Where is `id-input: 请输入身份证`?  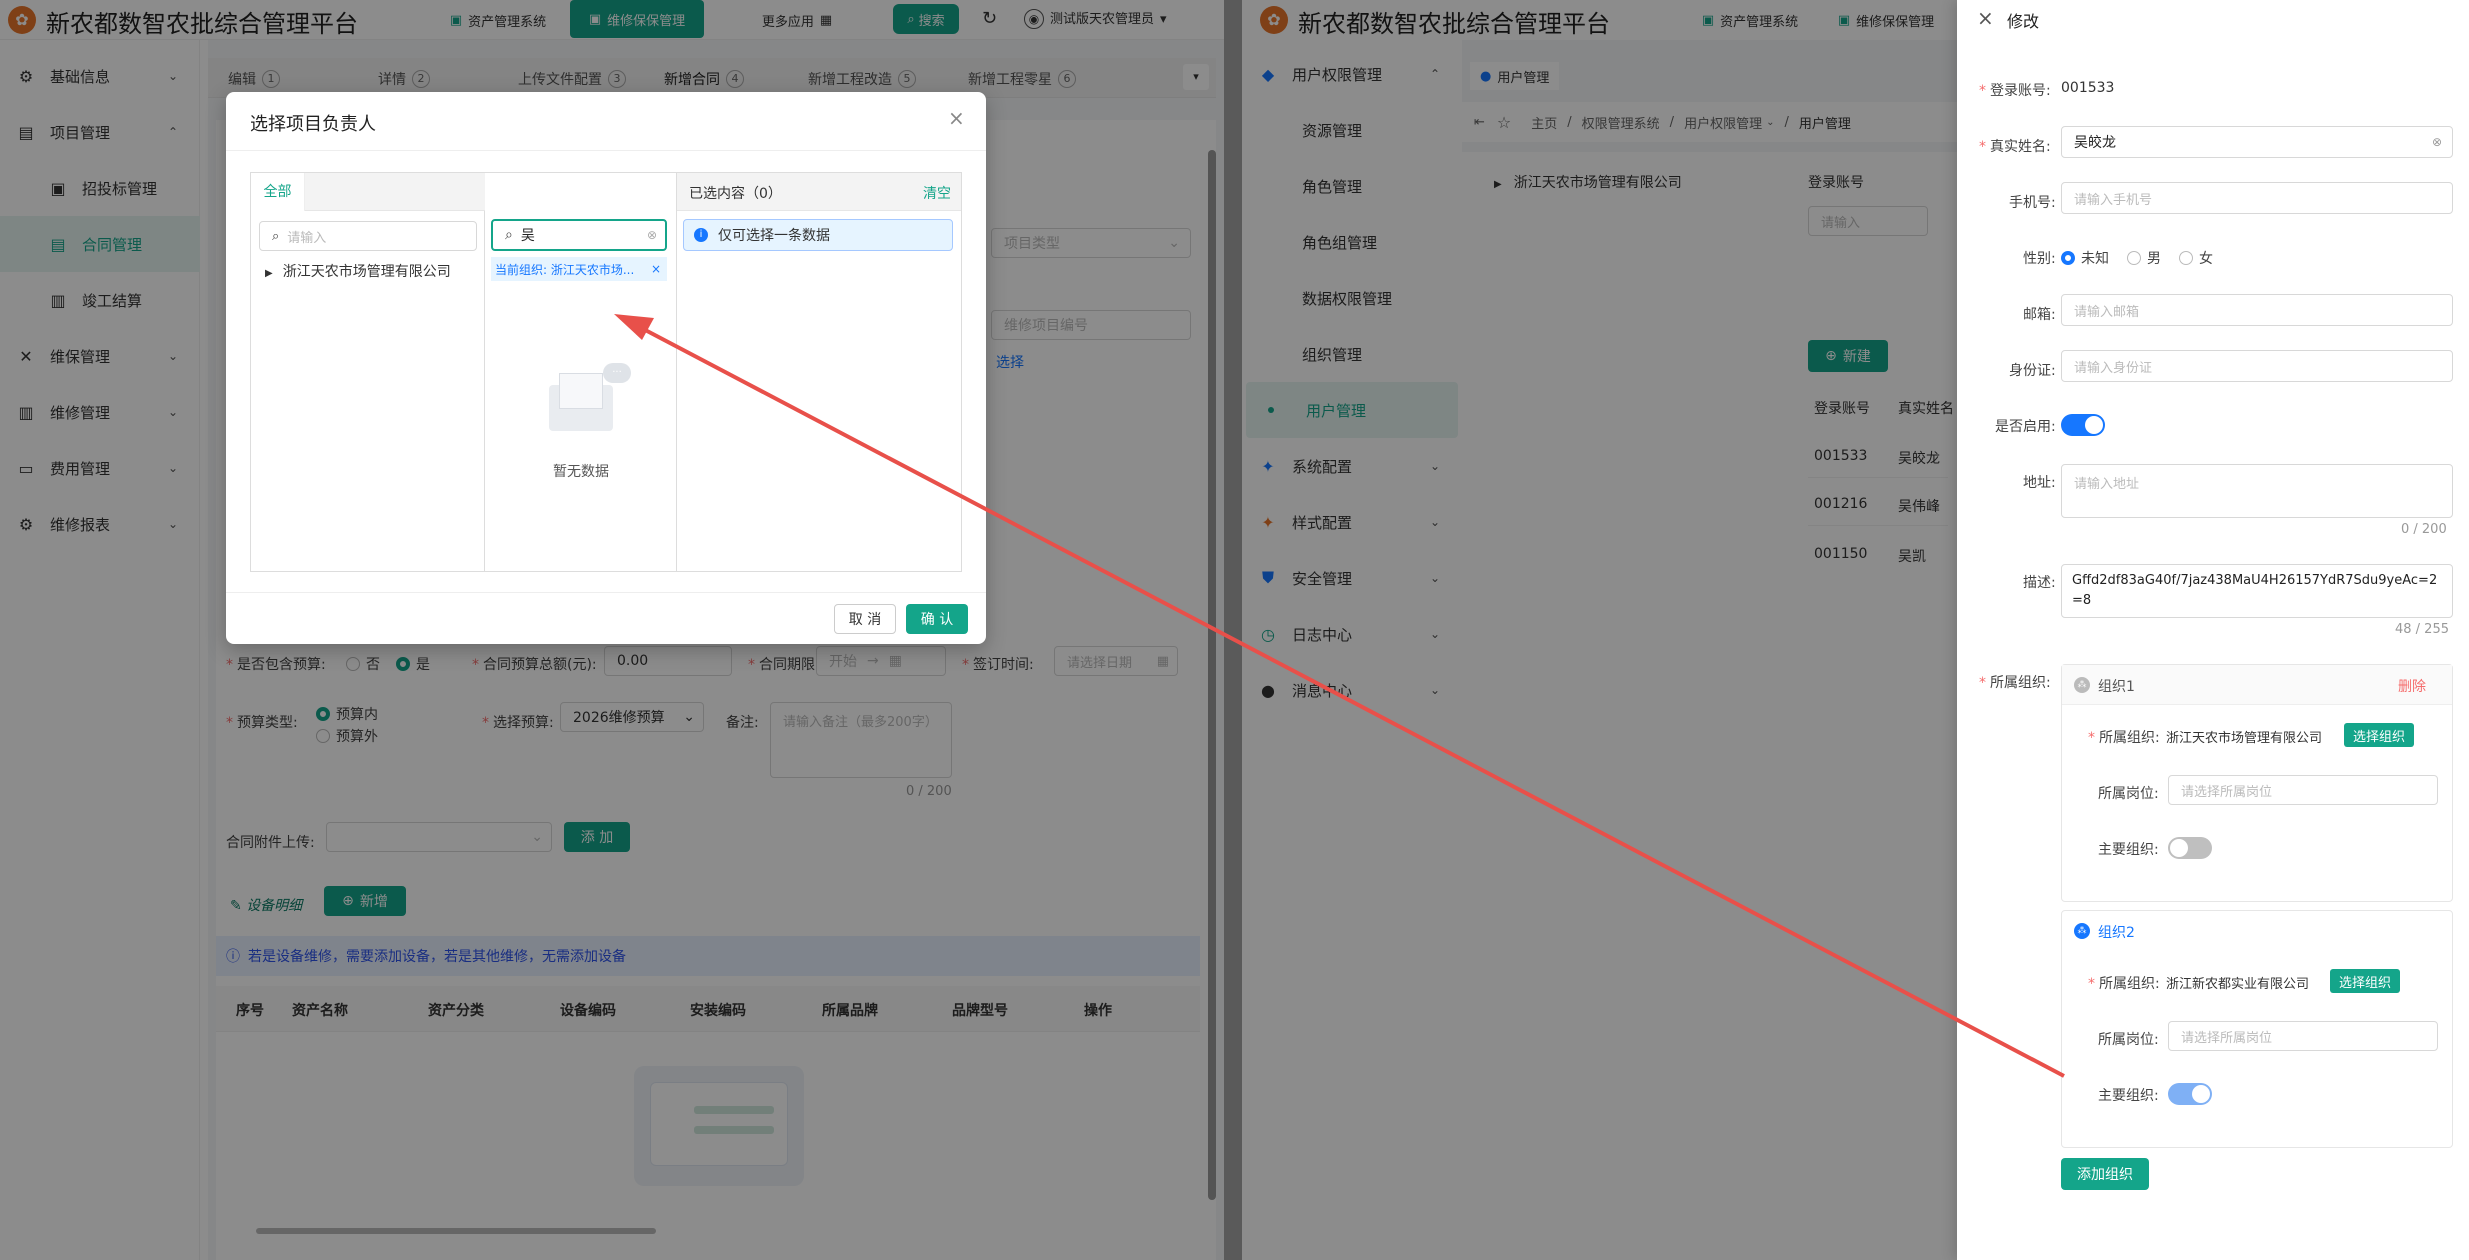
id-input: 请输入身份证 is located at coordinates (2257, 366).